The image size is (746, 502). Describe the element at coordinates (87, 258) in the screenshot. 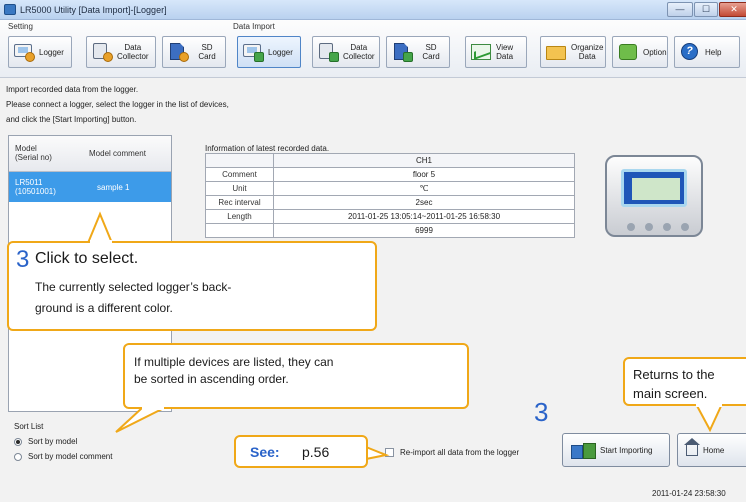

I see `select-callout-title: Click to select.` at that location.